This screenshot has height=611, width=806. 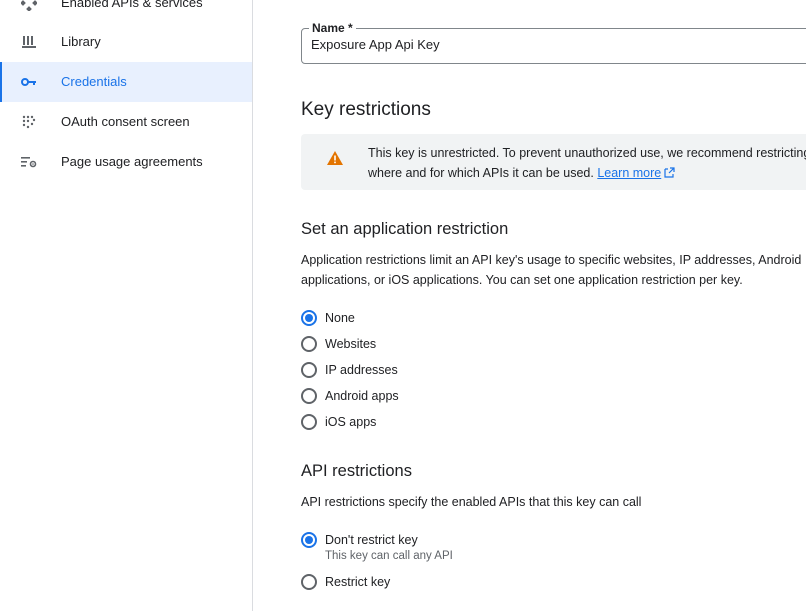 I want to click on radio-api-dont-restrict: Don't restrict key, so click(x=359, y=540).